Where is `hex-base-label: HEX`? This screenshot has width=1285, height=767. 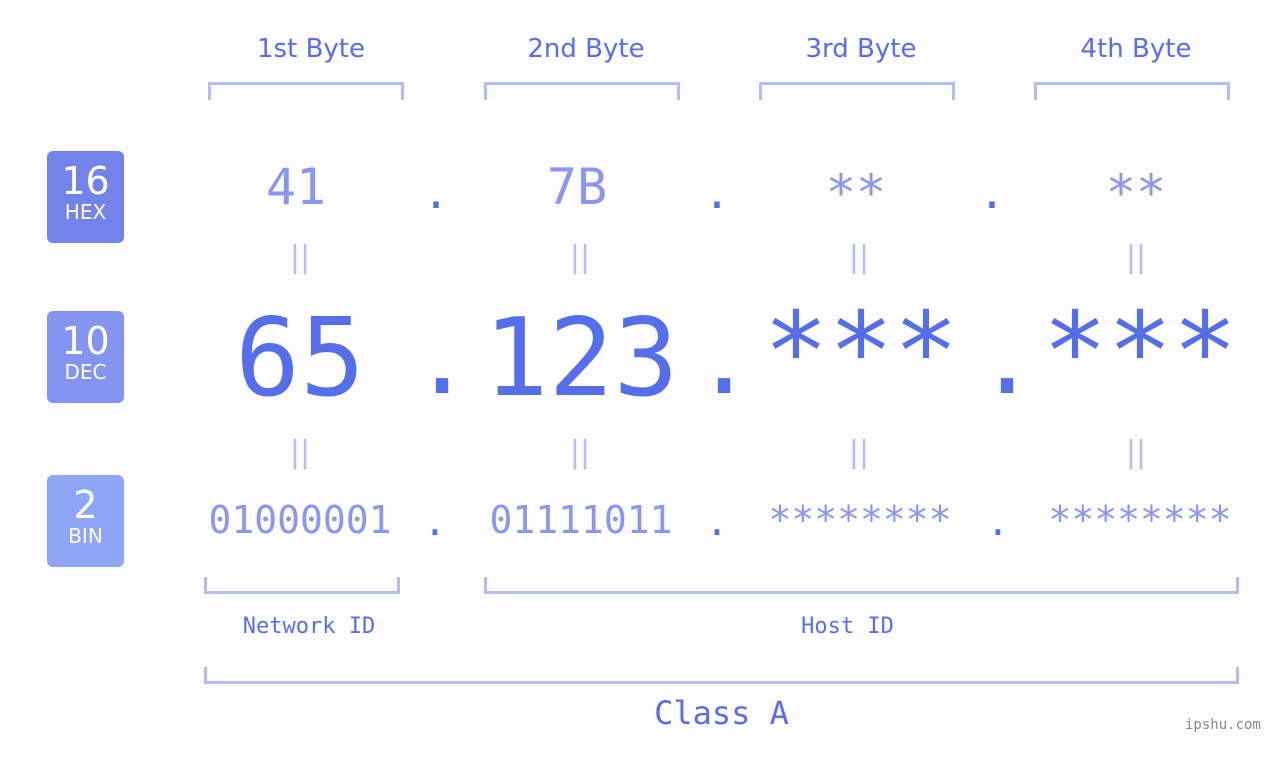
hex-base-label: HEX is located at coordinates (85, 212).